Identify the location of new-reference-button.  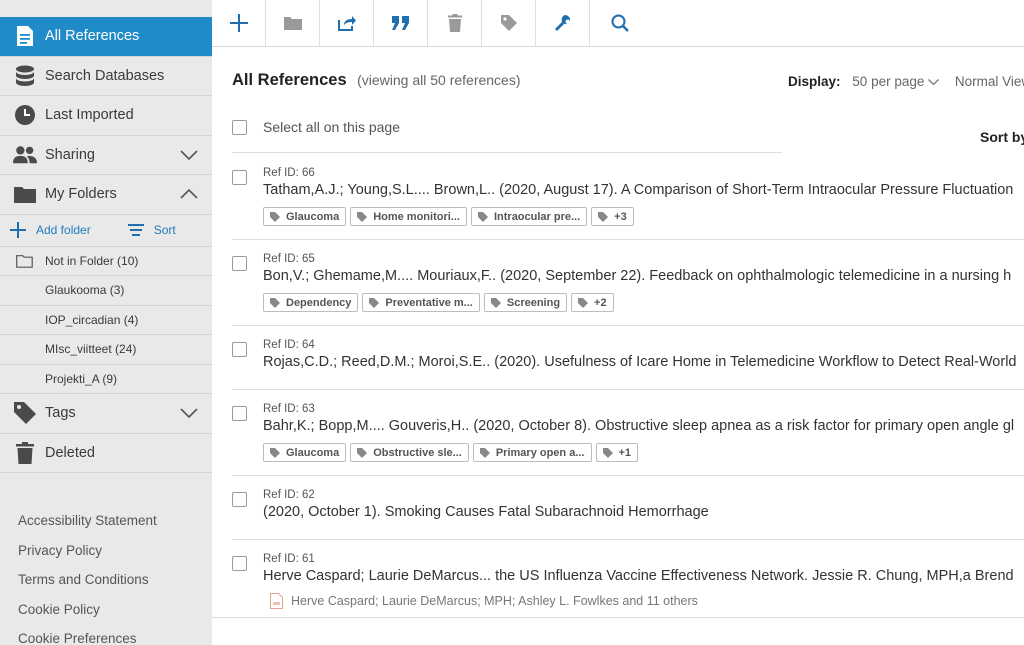
(239, 23).